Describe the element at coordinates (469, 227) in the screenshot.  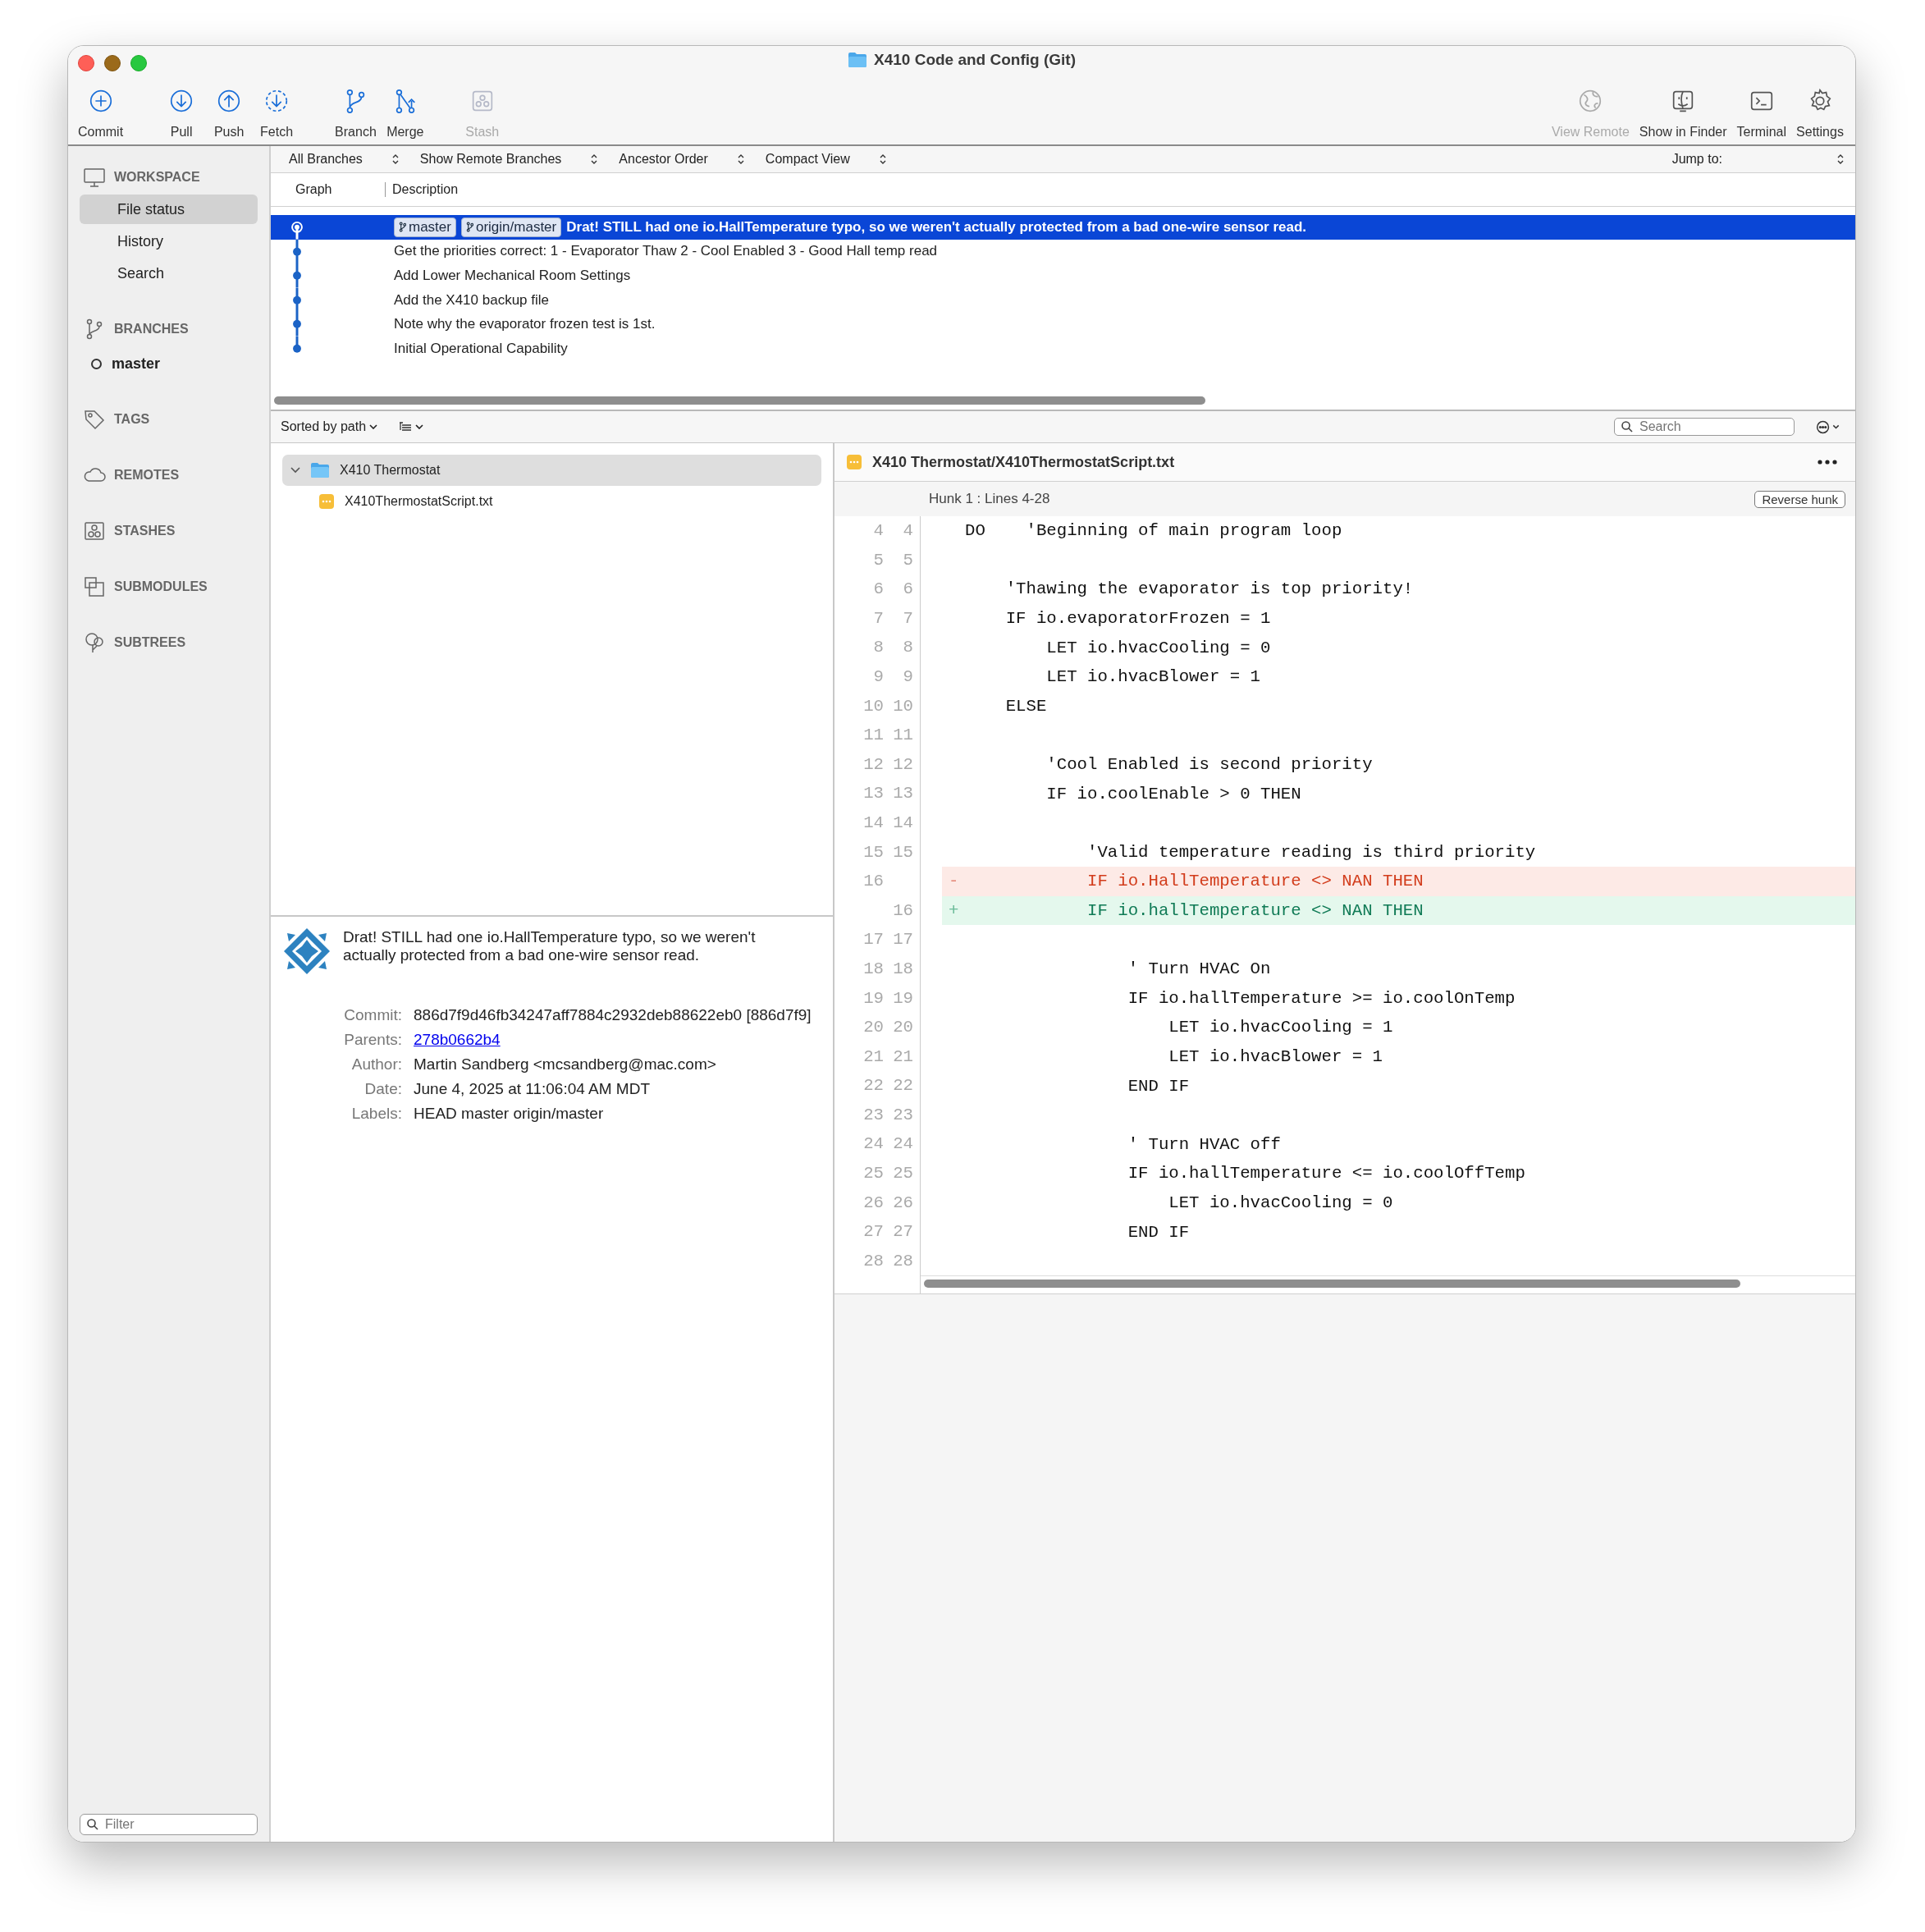
I see `branch-icon` at that location.